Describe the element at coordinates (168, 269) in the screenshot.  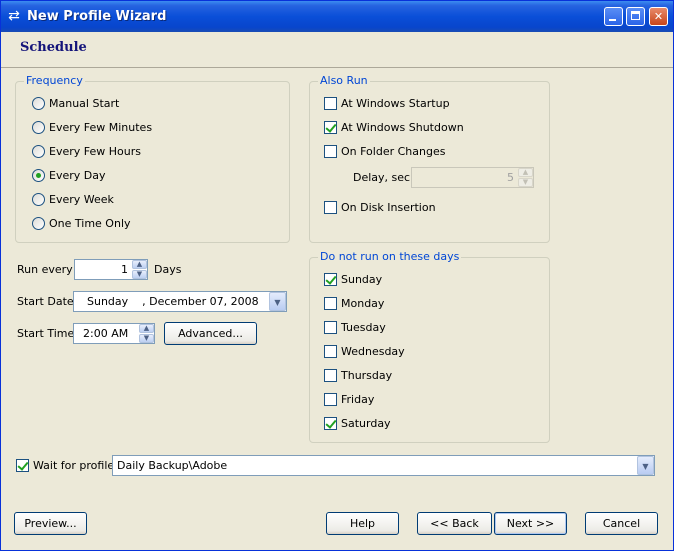
I see `run-every-unit: Days` at that location.